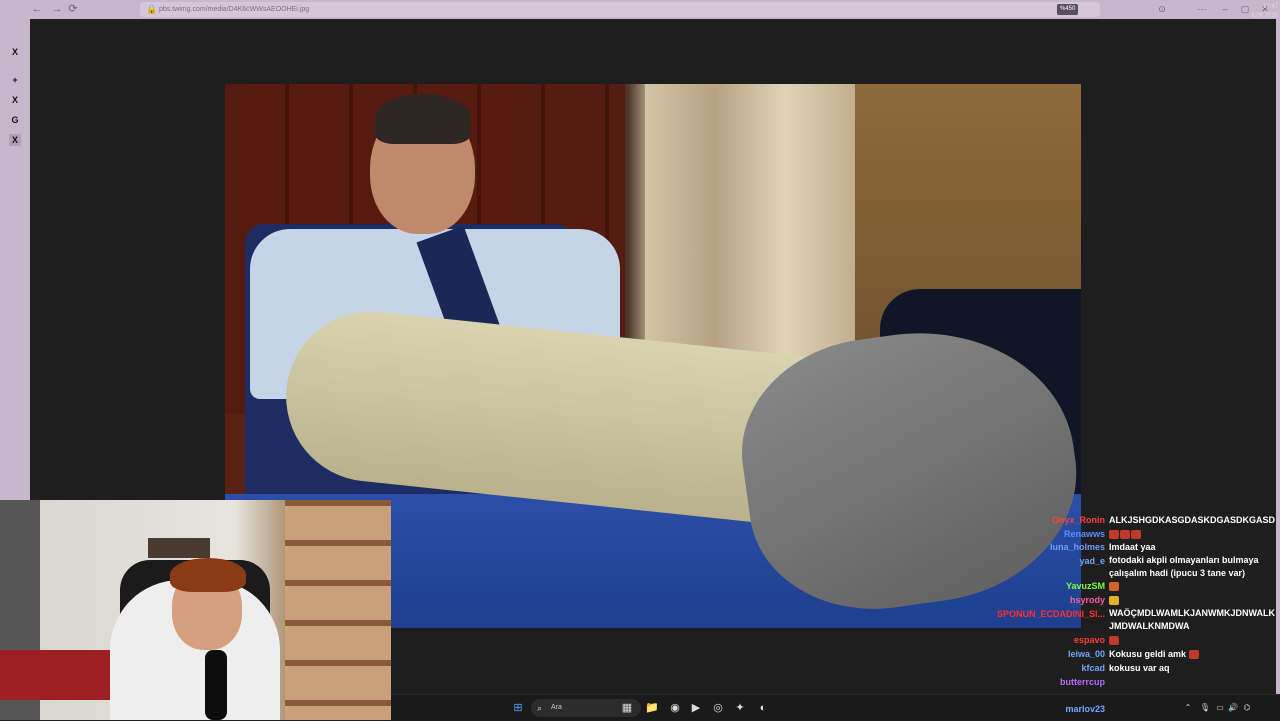  I want to click on search-icon: ⌕, so click(540, 708).